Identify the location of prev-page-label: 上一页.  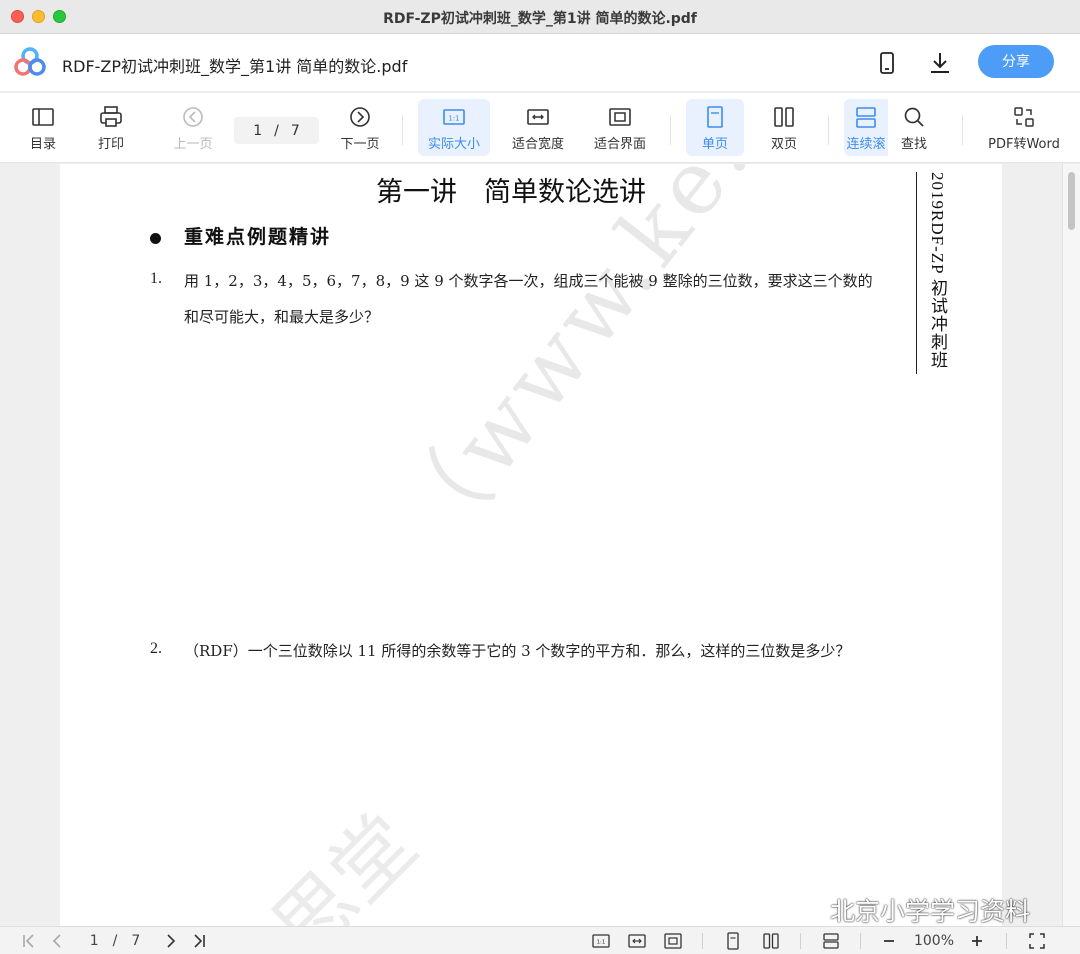
(193, 144).